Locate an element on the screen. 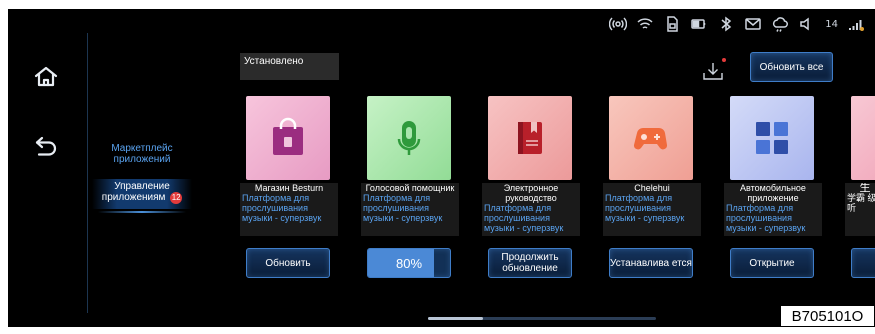  download-manager-button is located at coordinates (714, 69).